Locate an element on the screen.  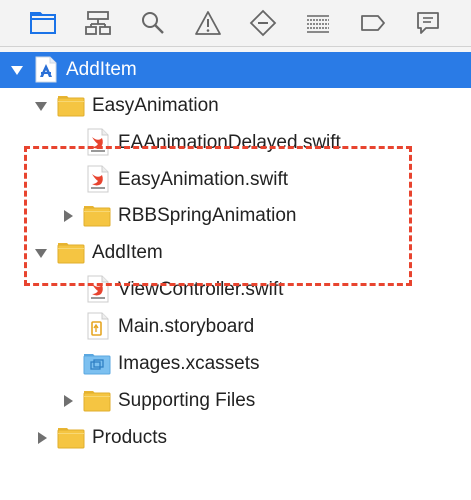
tree-label: EasyAnimation.swift is located at coordinates (203, 179).